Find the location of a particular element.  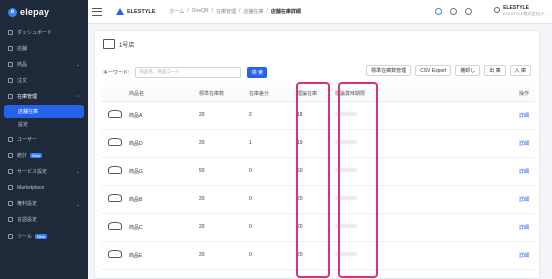

breadcrumb-inventory: 在庫管理 is located at coordinates (226, 11).